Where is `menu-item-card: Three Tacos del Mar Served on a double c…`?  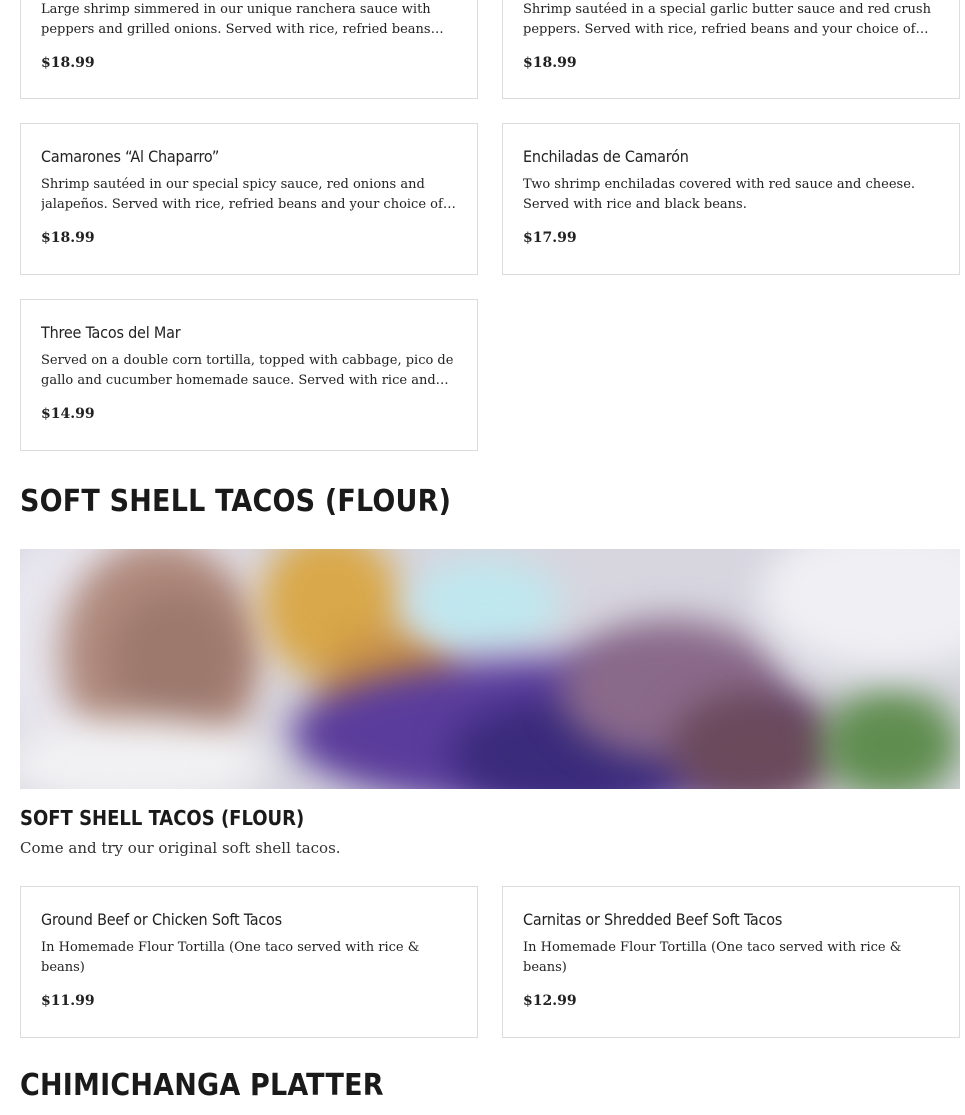 menu-item-card: Three Tacos del Mar Served on a double c… is located at coordinates (249, 375).